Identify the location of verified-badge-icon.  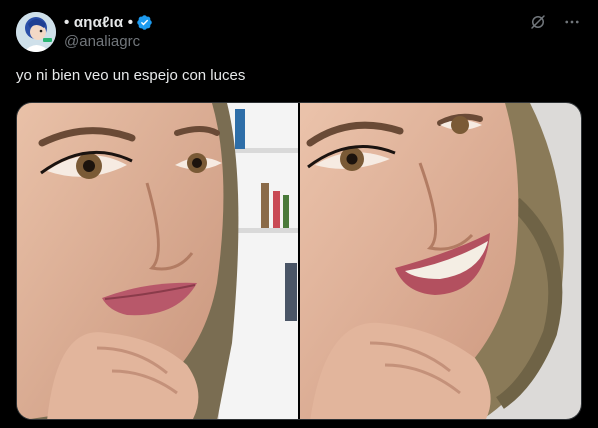
(144, 22).